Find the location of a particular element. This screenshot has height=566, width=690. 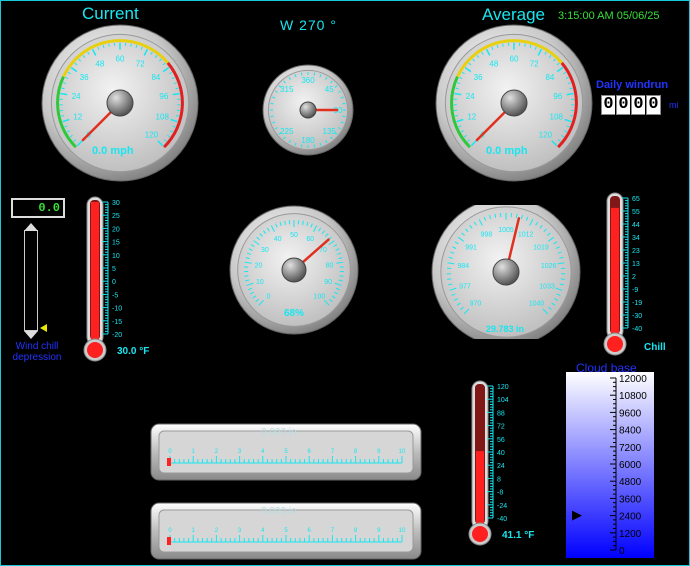

gauge-tick-label: 60 is located at coordinates (310, 239).